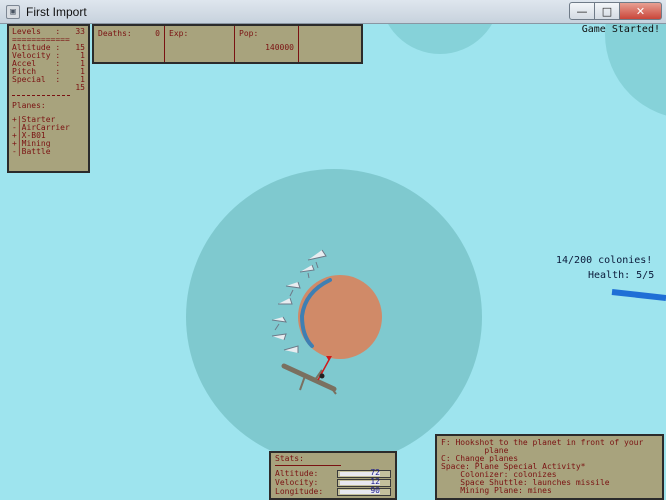 This screenshot has height=500, width=666. I want to click on minimize-button: —, so click(582, 11).